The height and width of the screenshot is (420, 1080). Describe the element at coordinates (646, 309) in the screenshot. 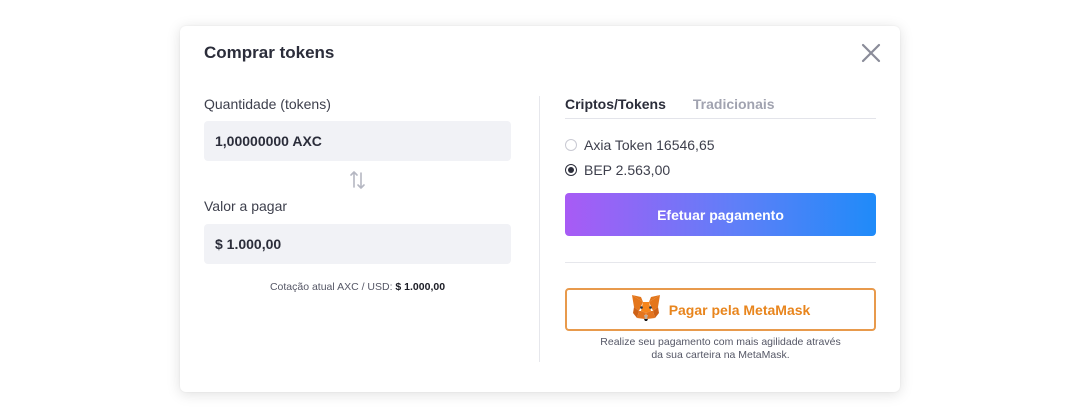

I see `metamask-fox-icon` at that location.